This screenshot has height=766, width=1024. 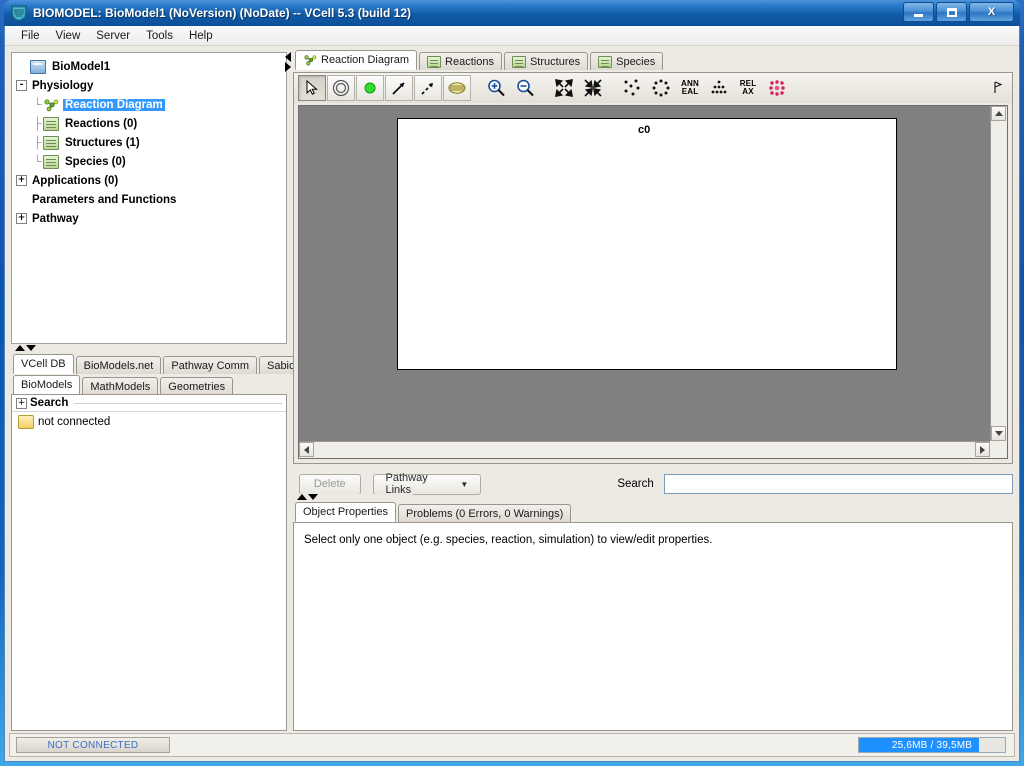 I want to click on tab-problems: Problems (0 Errors, 0 Warnings), so click(x=484, y=513).